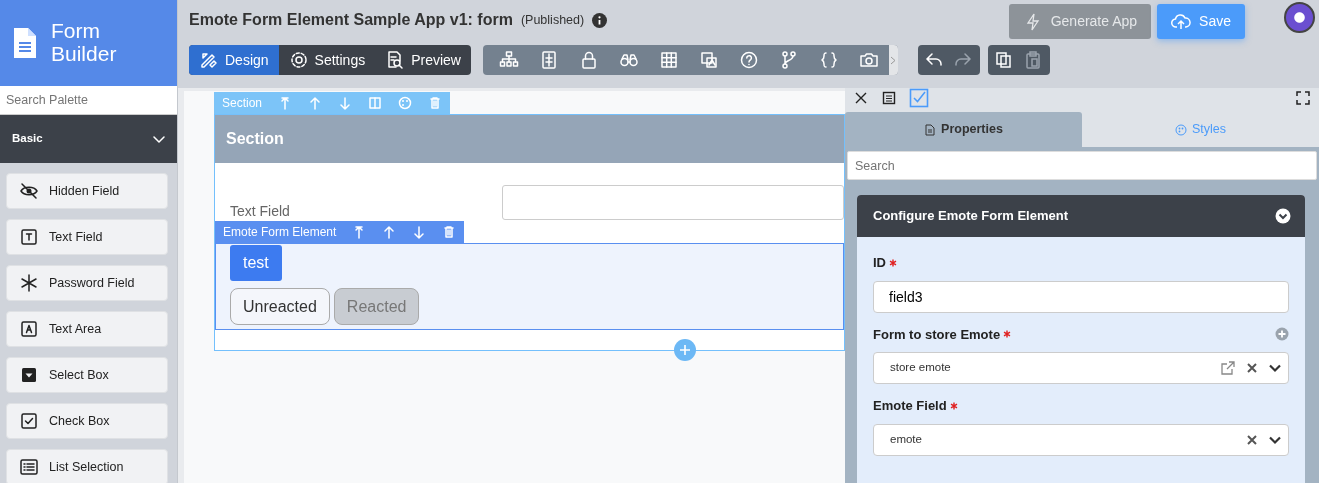  Describe the element at coordinates (298, 60) in the screenshot. I see `gear-icon` at that location.